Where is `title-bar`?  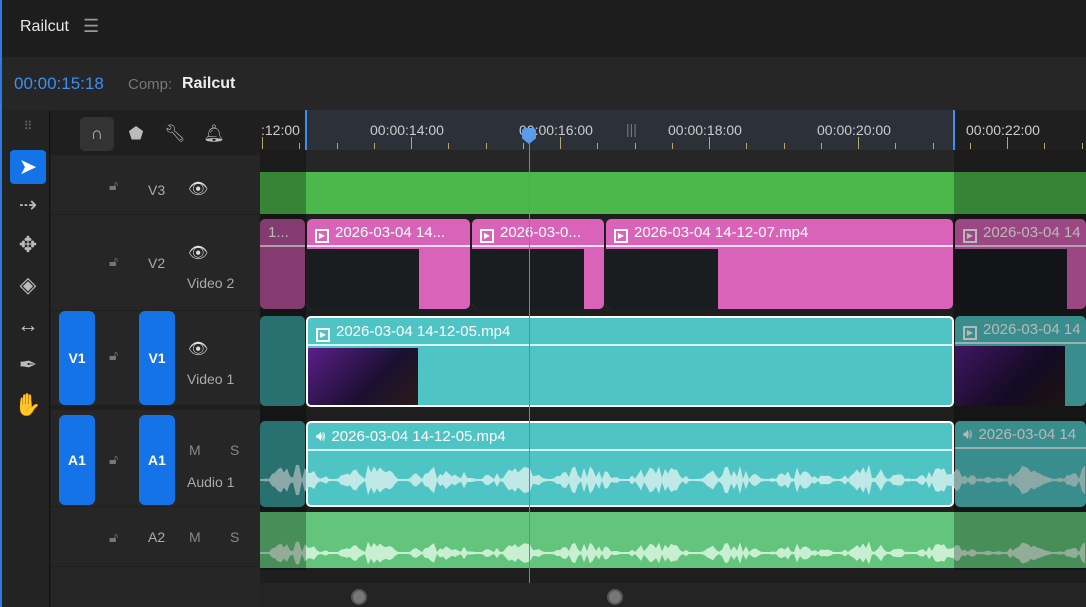
title-bar is located at coordinates (543, 28).